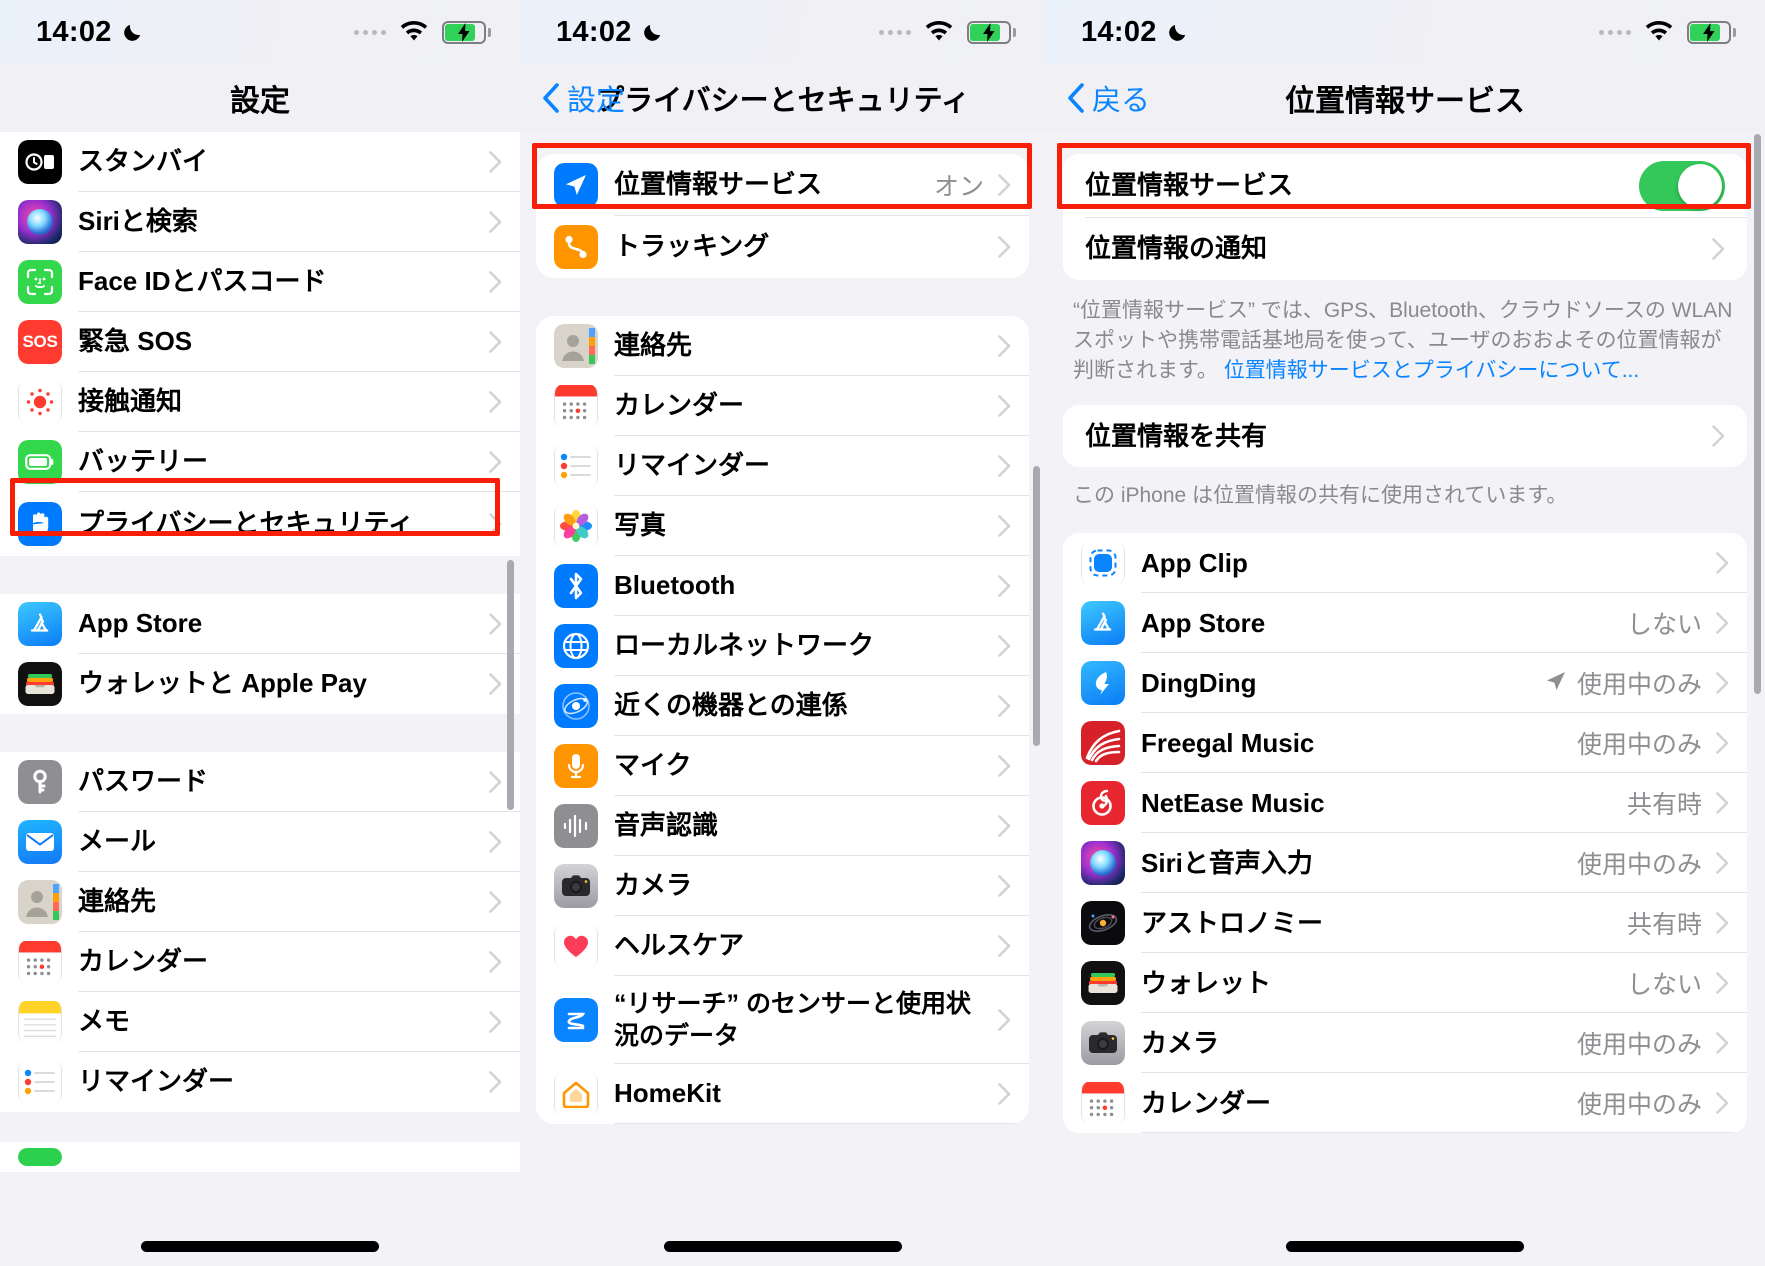 This screenshot has width=1765, height=1266. What do you see at coordinates (1189, 185) in the screenshot?
I see `location-services-label: 位置情報サービス` at bounding box center [1189, 185].